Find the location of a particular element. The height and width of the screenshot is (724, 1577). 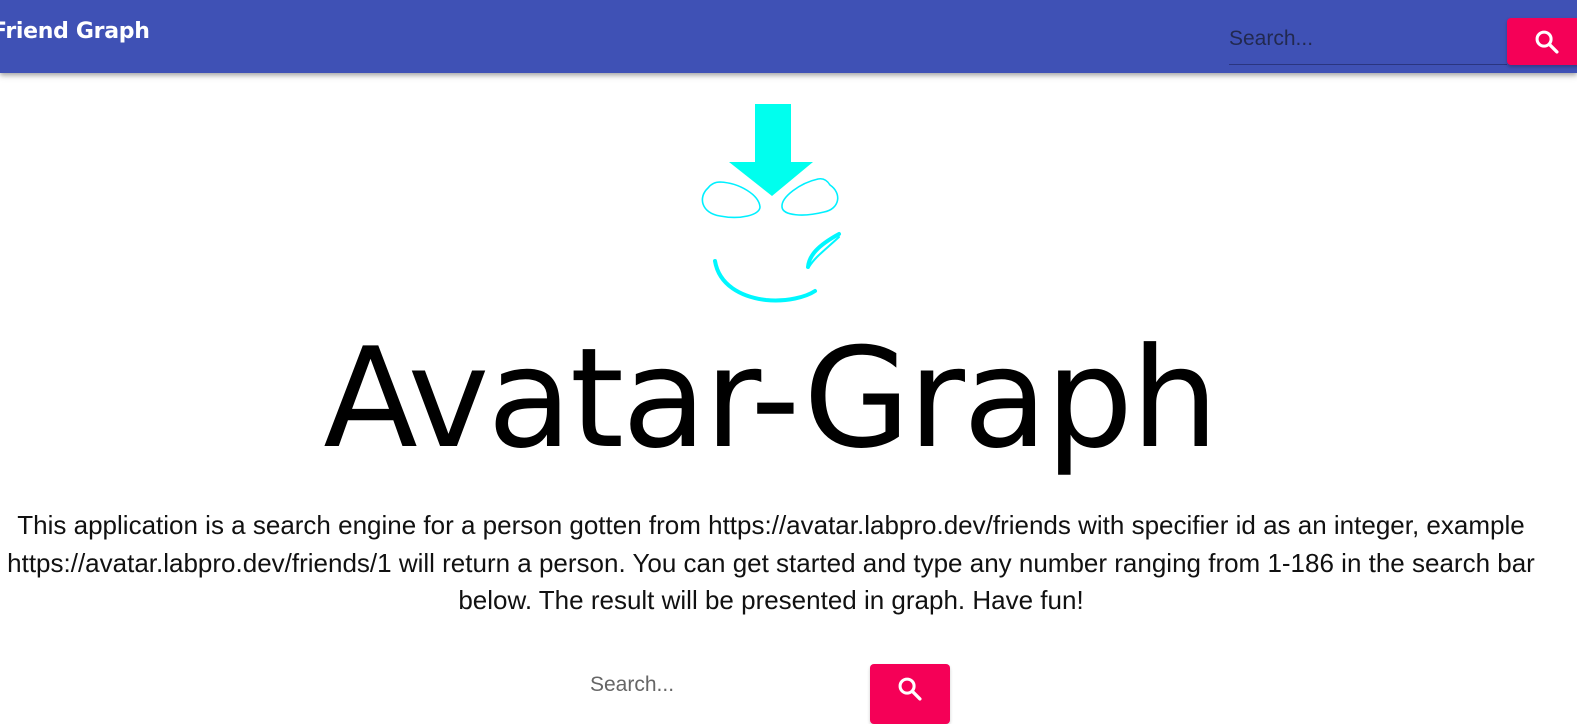

header-search-button is located at coordinates (1542, 41).